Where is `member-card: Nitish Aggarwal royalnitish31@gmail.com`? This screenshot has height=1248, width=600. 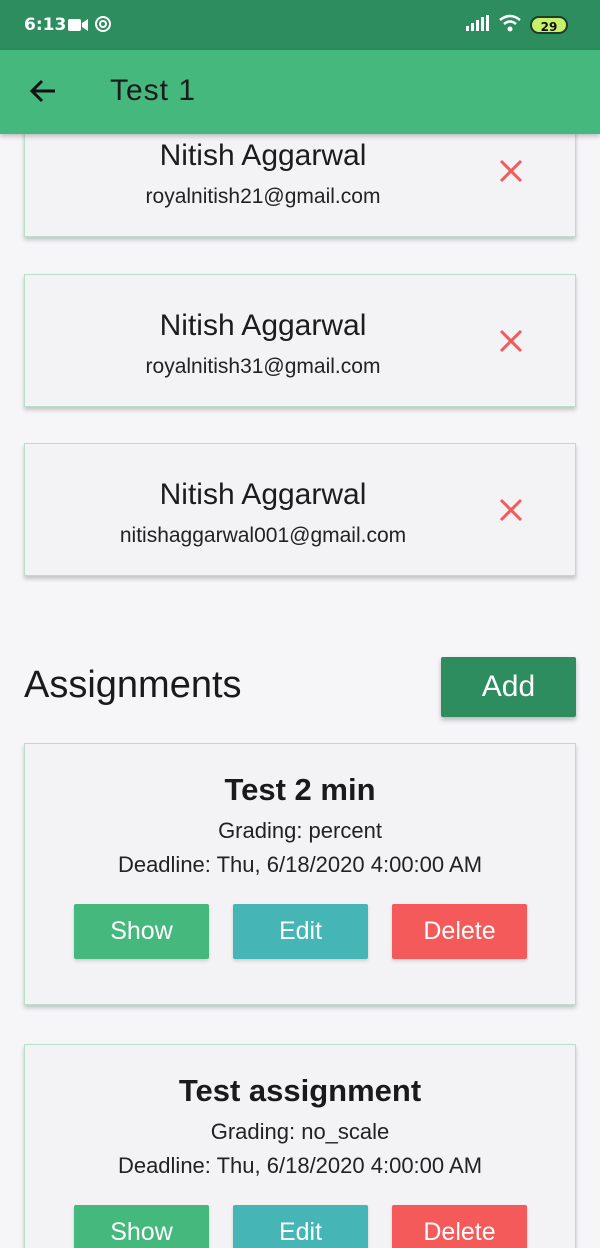 member-card: Nitish Aggarwal royalnitish31@gmail.com is located at coordinates (300, 340).